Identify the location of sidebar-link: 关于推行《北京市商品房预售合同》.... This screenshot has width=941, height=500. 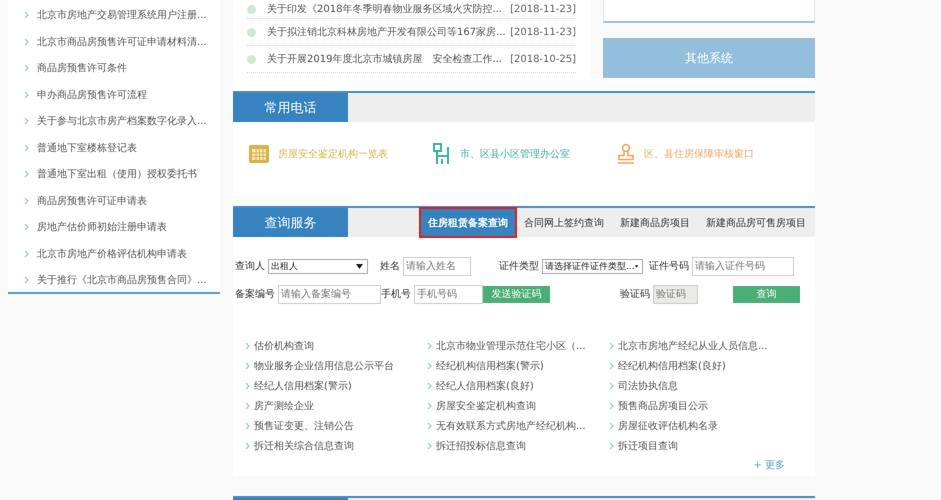
(114, 280).